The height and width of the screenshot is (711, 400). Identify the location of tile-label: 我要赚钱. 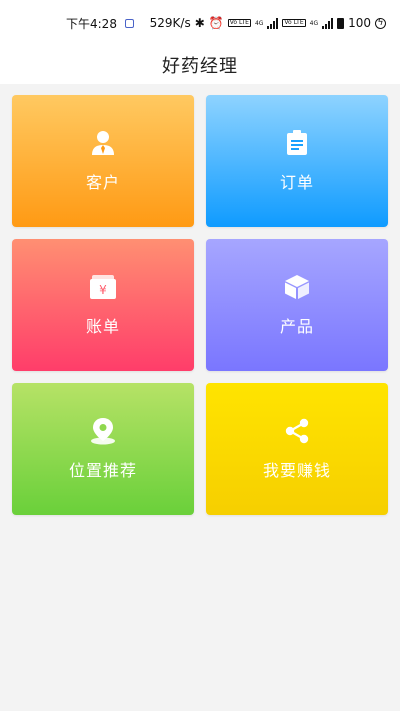
(296, 470).